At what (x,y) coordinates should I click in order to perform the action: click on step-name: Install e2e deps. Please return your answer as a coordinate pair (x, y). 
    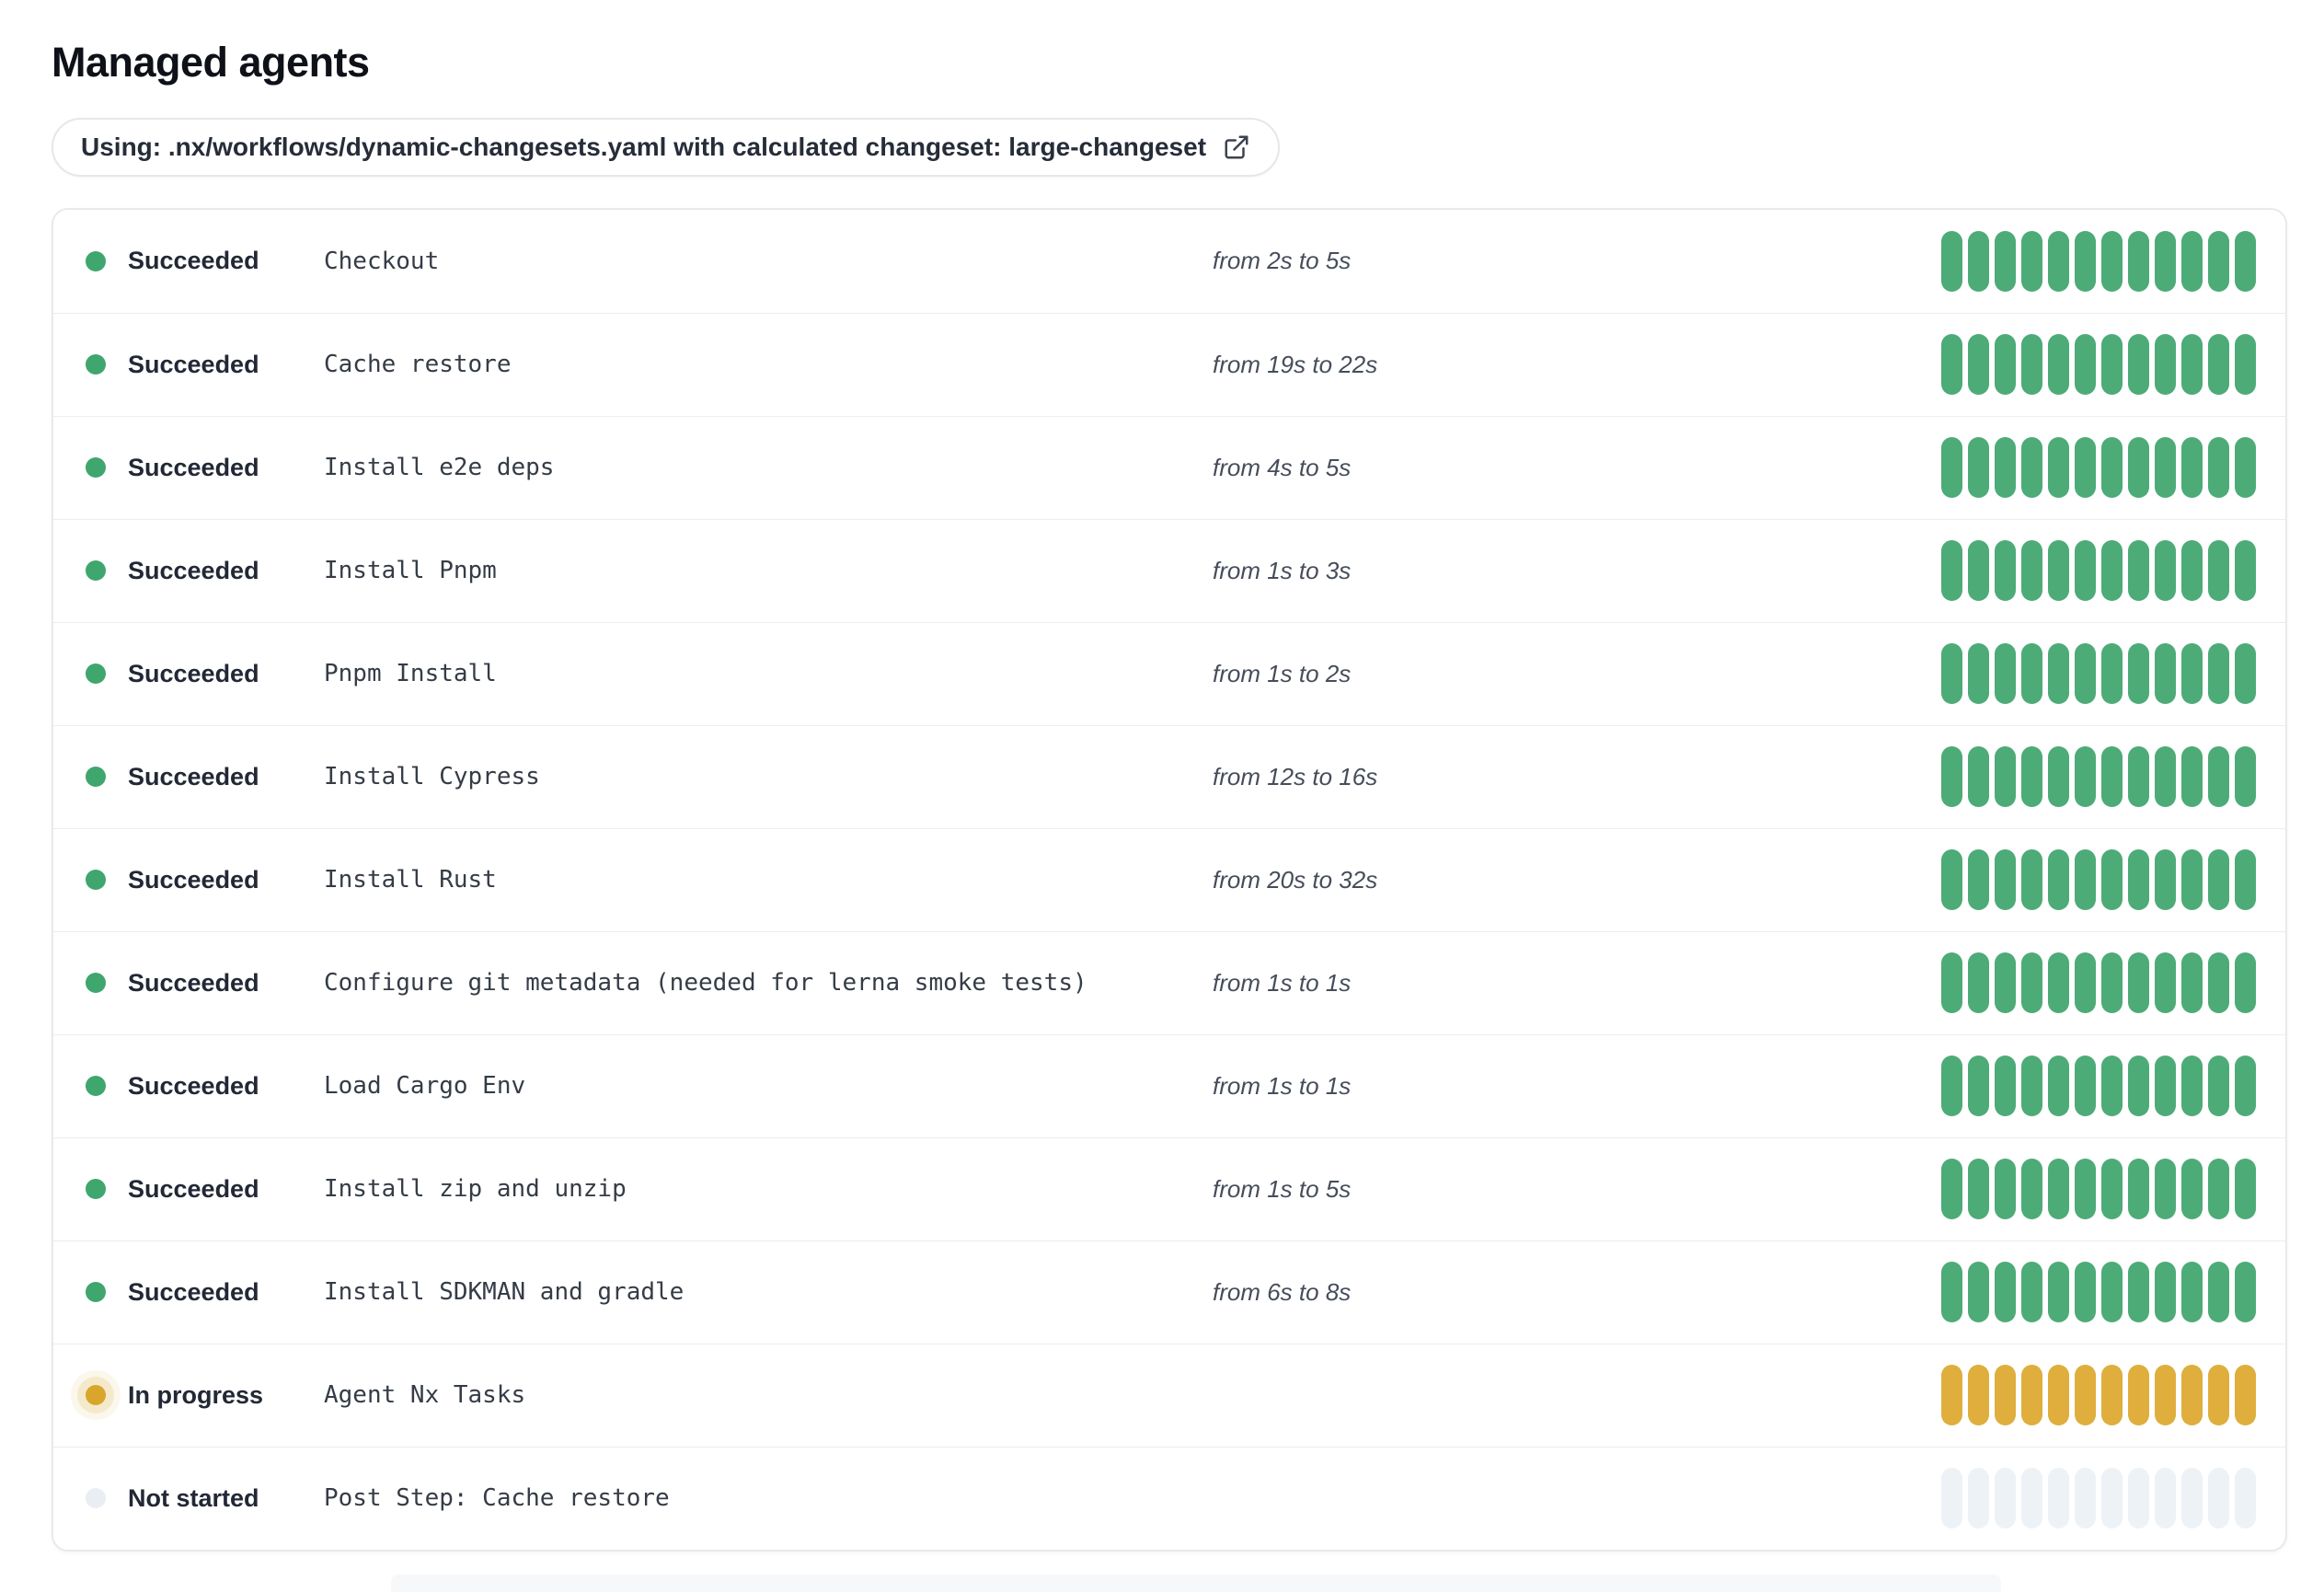
    Looking at the image, I should click on (440, 468).